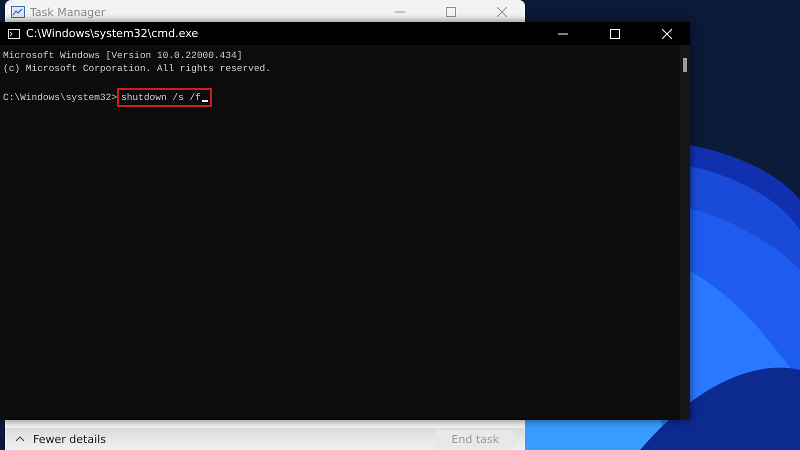 Image resolution: width=800 pixels, height=450 pixels. I want to click on terminal-icon, so click(14, 33).